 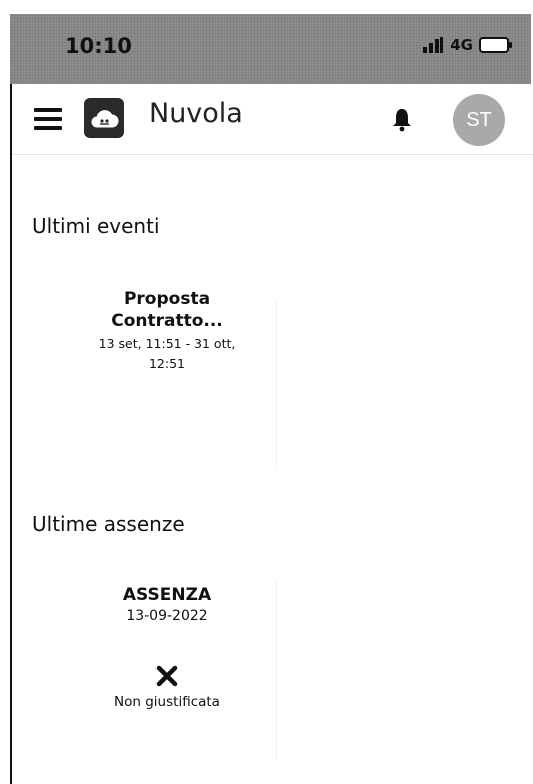 What do you see at coordinates (167, 299) in the screenshot?
I see `event-title-line1: Proposta` at bounding box center [167, 299].